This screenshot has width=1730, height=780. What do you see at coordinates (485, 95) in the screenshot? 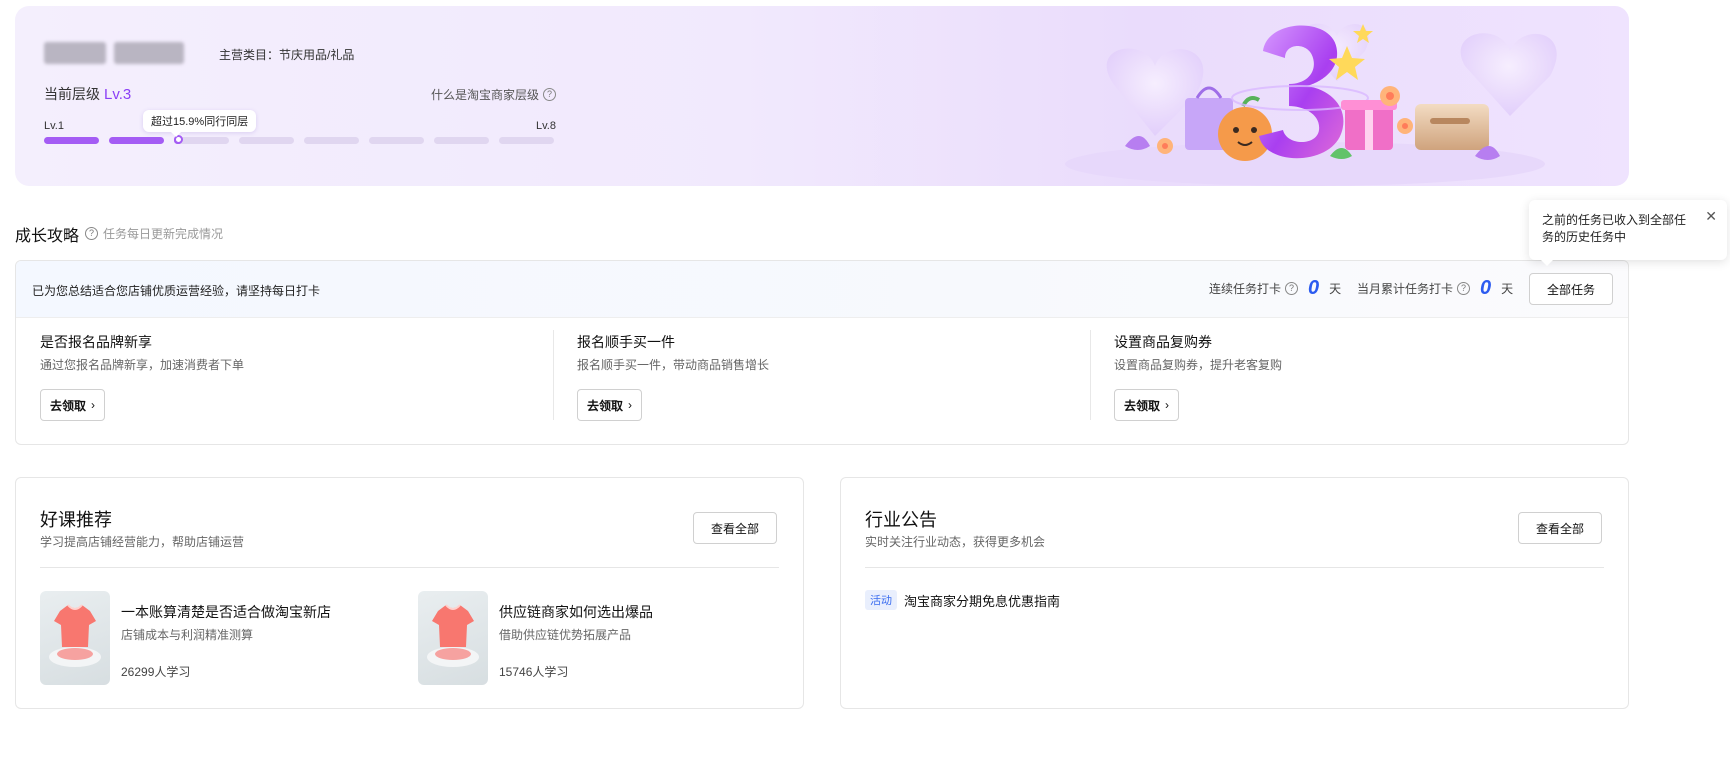
I see `what-is-level-text: 什么是淘宝商家层级` at bounding box center [485, 95].